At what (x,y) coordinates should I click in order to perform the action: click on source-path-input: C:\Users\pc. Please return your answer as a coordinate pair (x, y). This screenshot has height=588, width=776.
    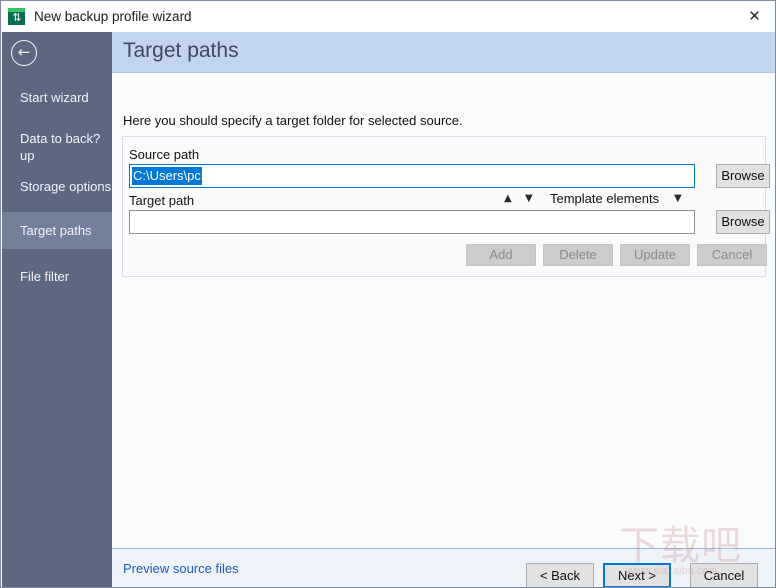
    Looking at the image, I should click on (412, 176).